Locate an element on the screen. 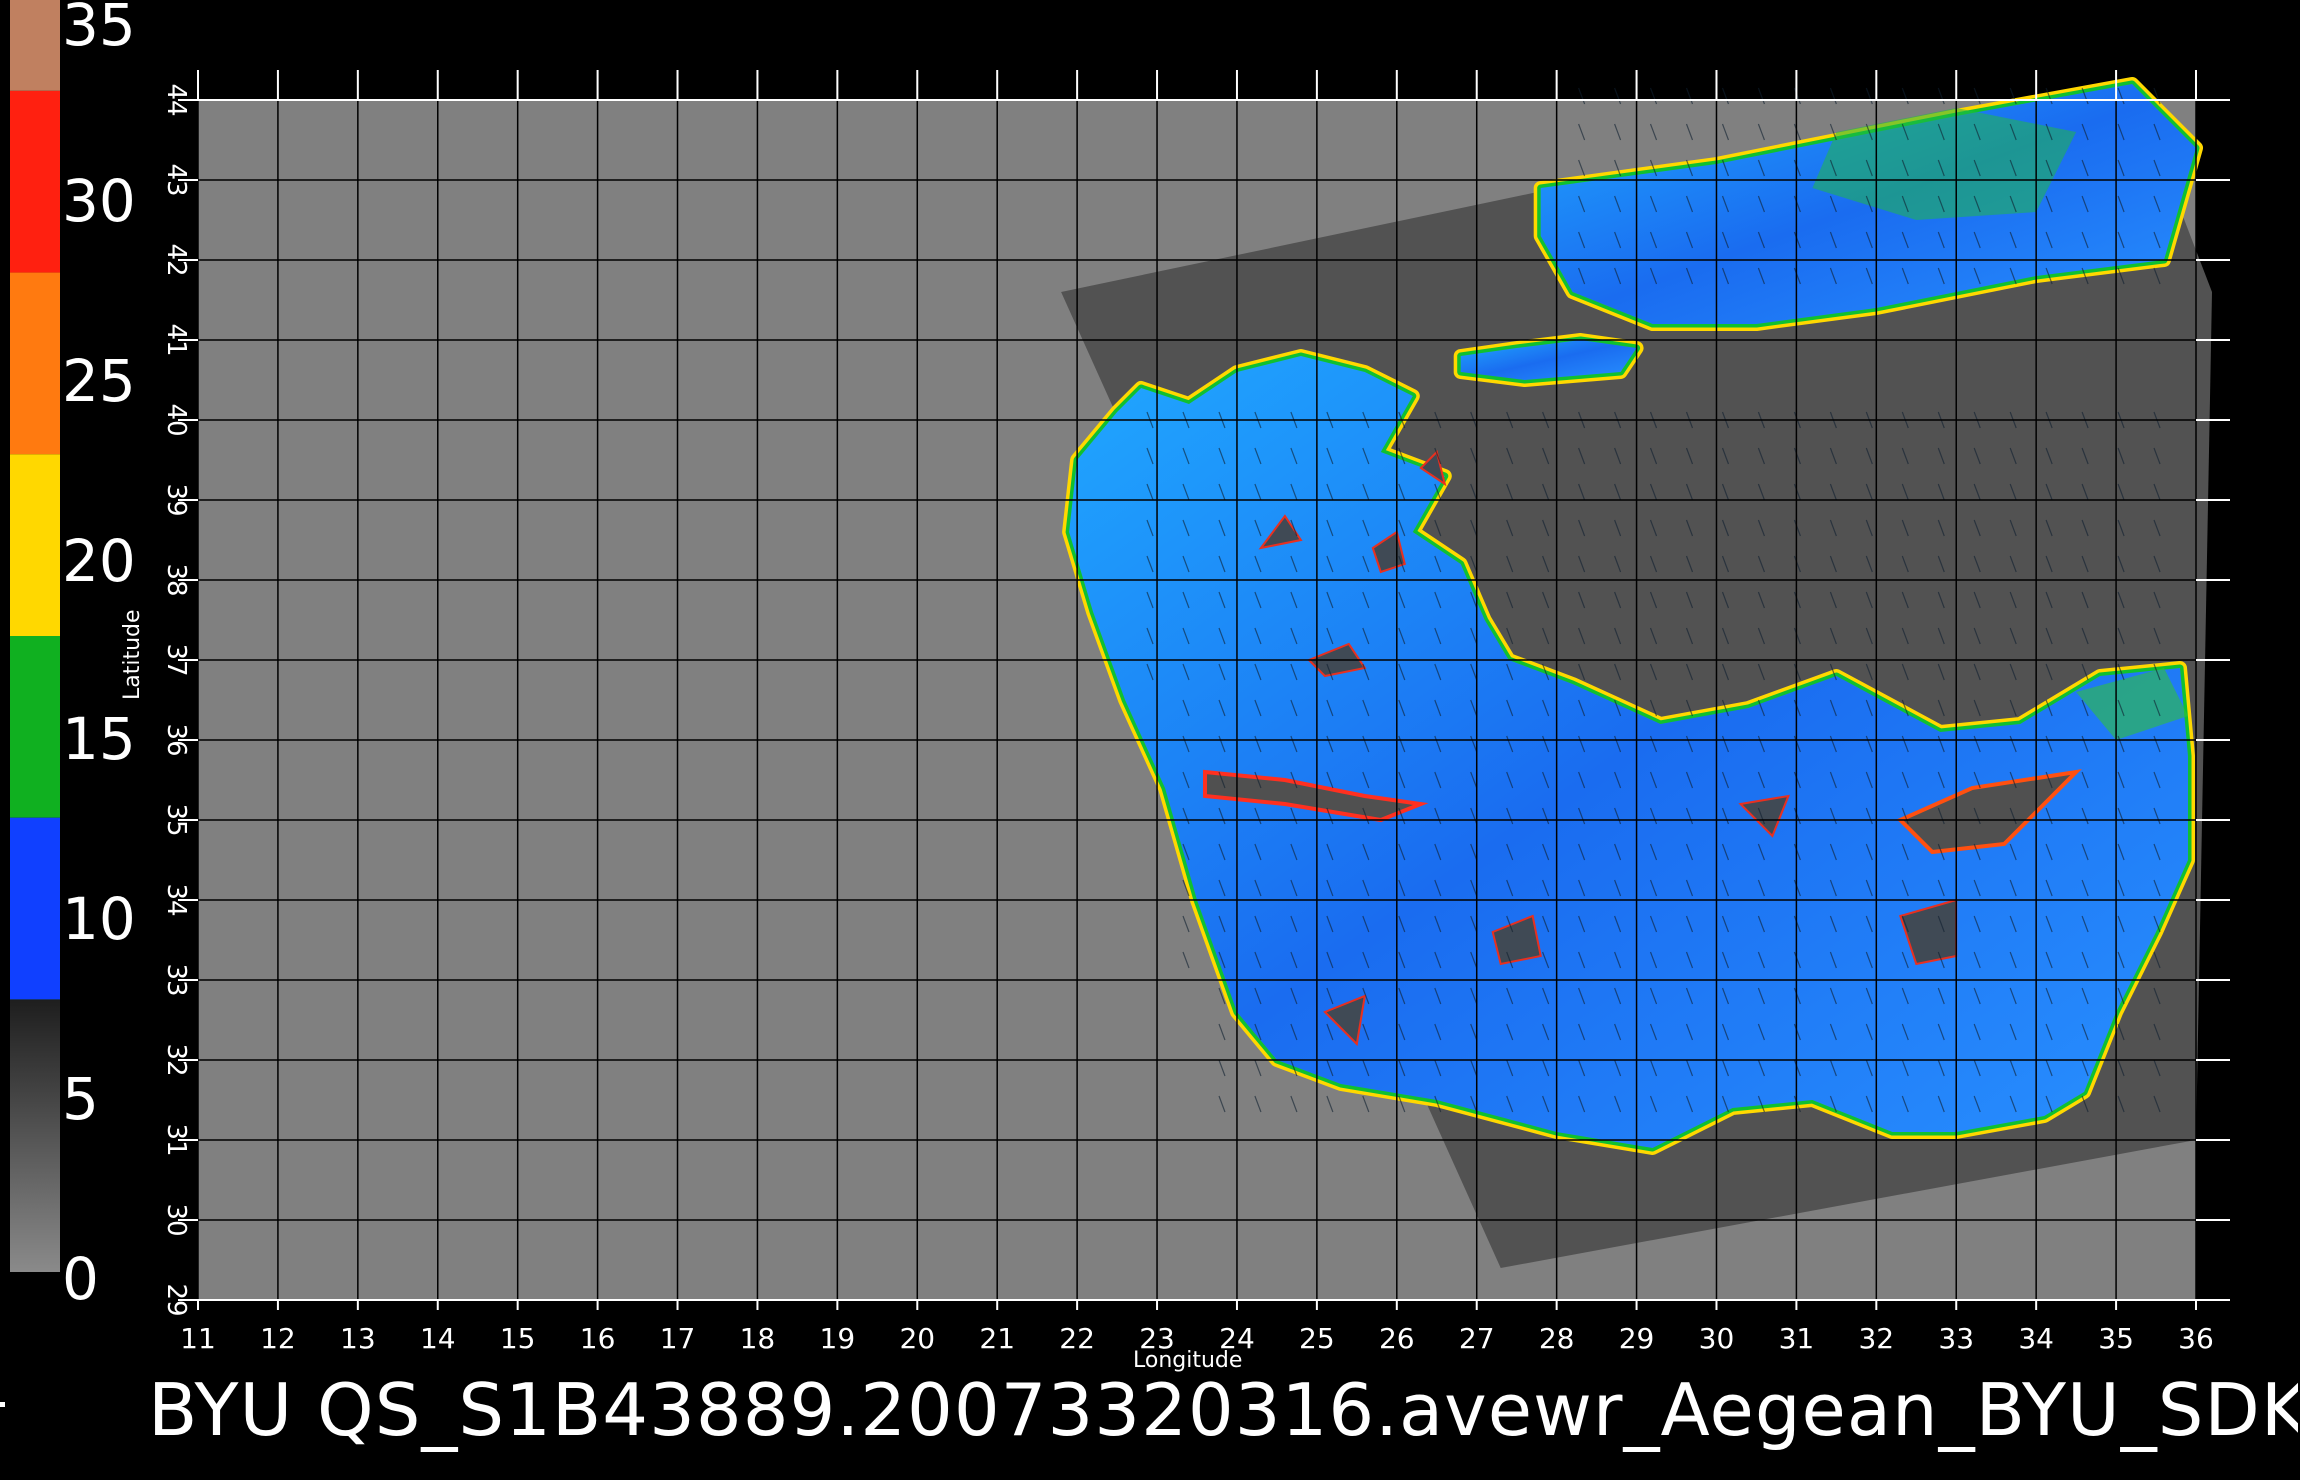 This screenshot has width=2300, height=1480. lat-tick-label: 31 is located at coordinates (176, 1139).